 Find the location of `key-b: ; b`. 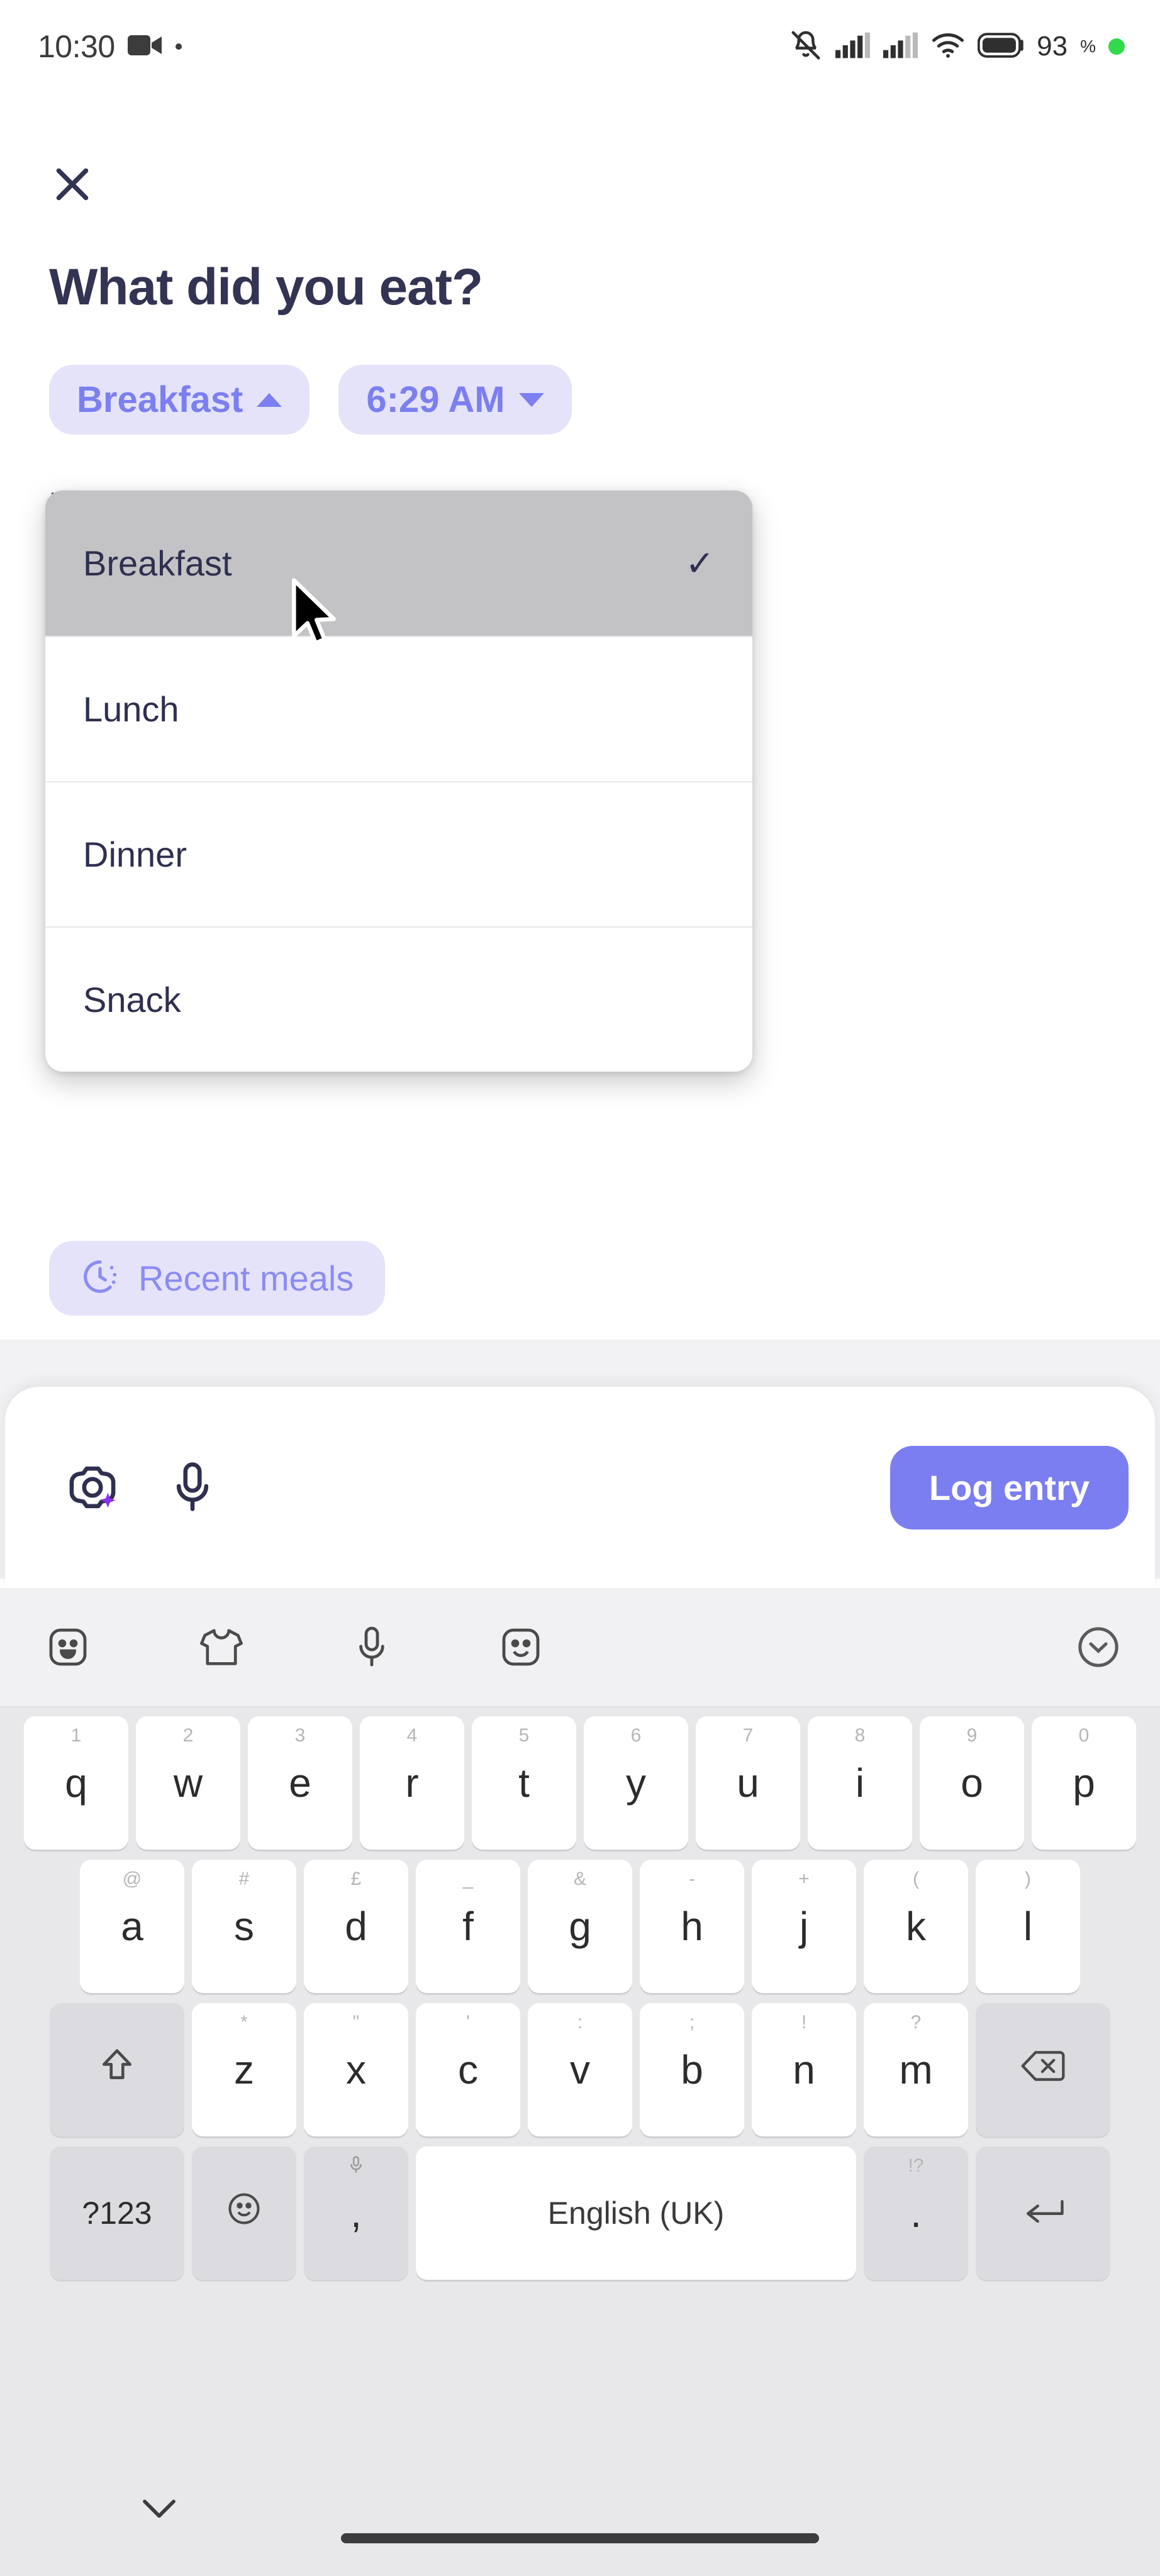

key-b: ; b is located at coordinates (692, 2069).